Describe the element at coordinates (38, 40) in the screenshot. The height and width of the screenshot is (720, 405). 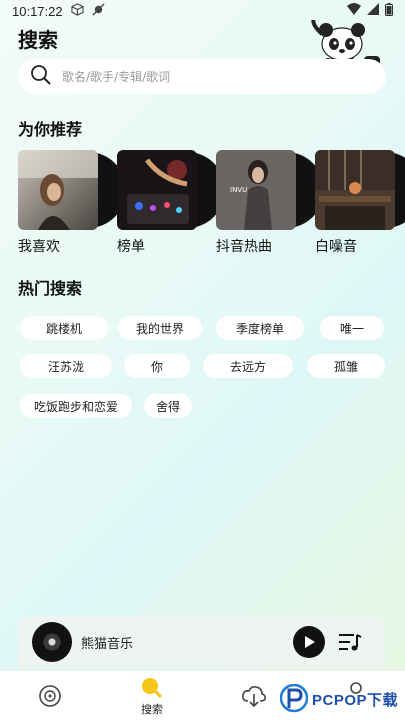
I see `page-title: 搜索` at that location.